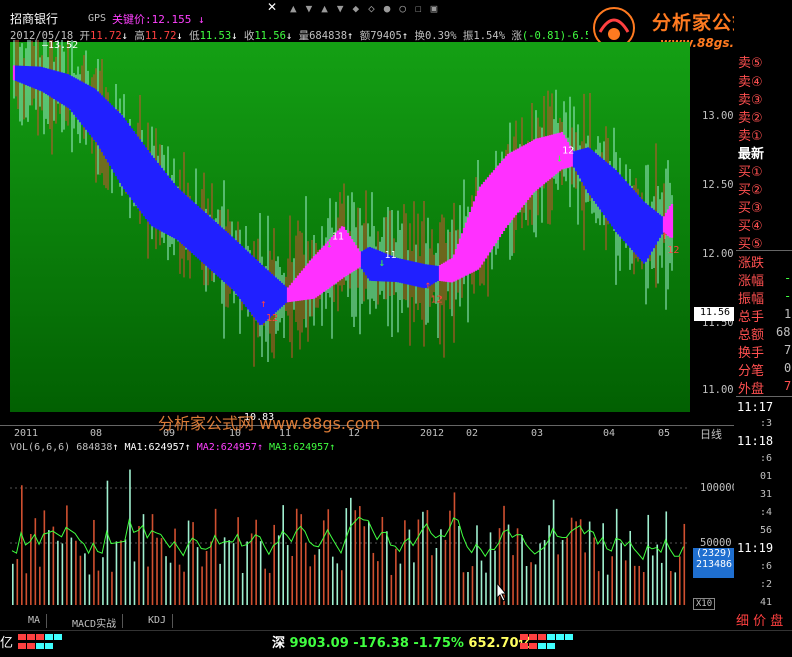 The width and height of the screenshot is (792, 657). What do you see at coordinates (35, 621) in the screenshot?
I see `tab-ma: MA` at bounding box center [35, 621].